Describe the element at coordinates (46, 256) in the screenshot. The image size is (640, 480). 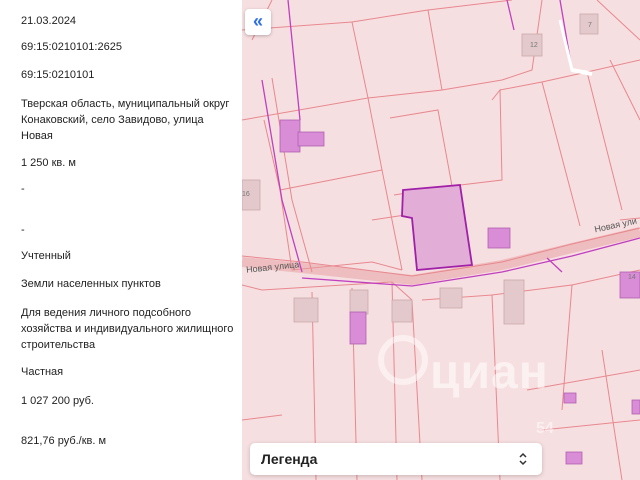
I see `status: Учтенный` at that location.